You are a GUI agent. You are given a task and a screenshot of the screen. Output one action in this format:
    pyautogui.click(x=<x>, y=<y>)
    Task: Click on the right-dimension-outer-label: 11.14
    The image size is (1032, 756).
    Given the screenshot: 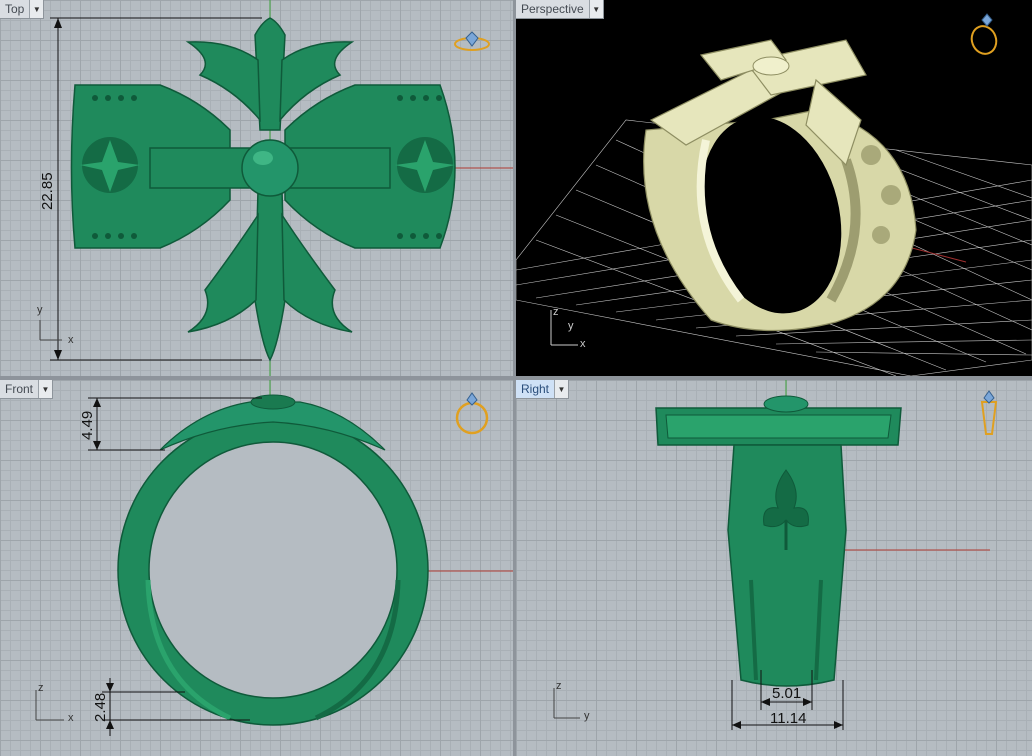 What is the action you would take?
    pyautogui.click(x=788, y=718)
    